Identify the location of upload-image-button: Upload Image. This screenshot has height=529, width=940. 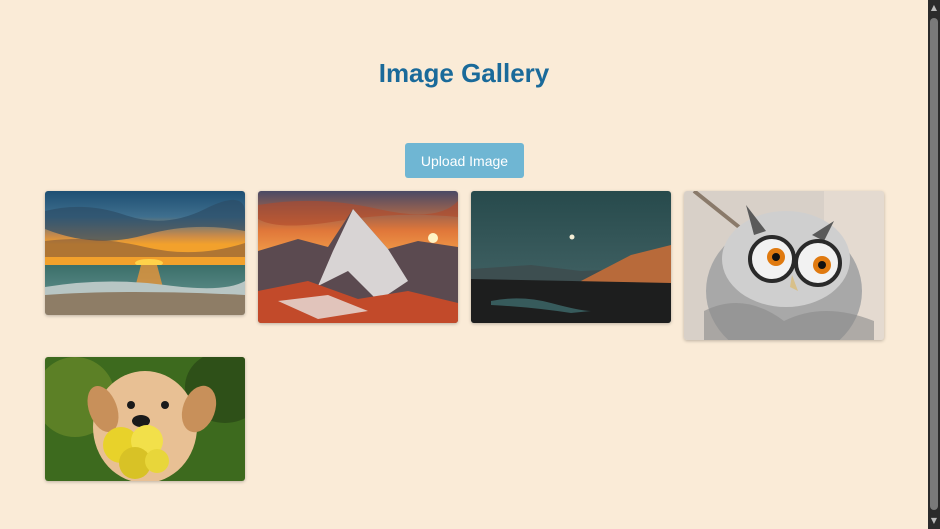
(464, 160).